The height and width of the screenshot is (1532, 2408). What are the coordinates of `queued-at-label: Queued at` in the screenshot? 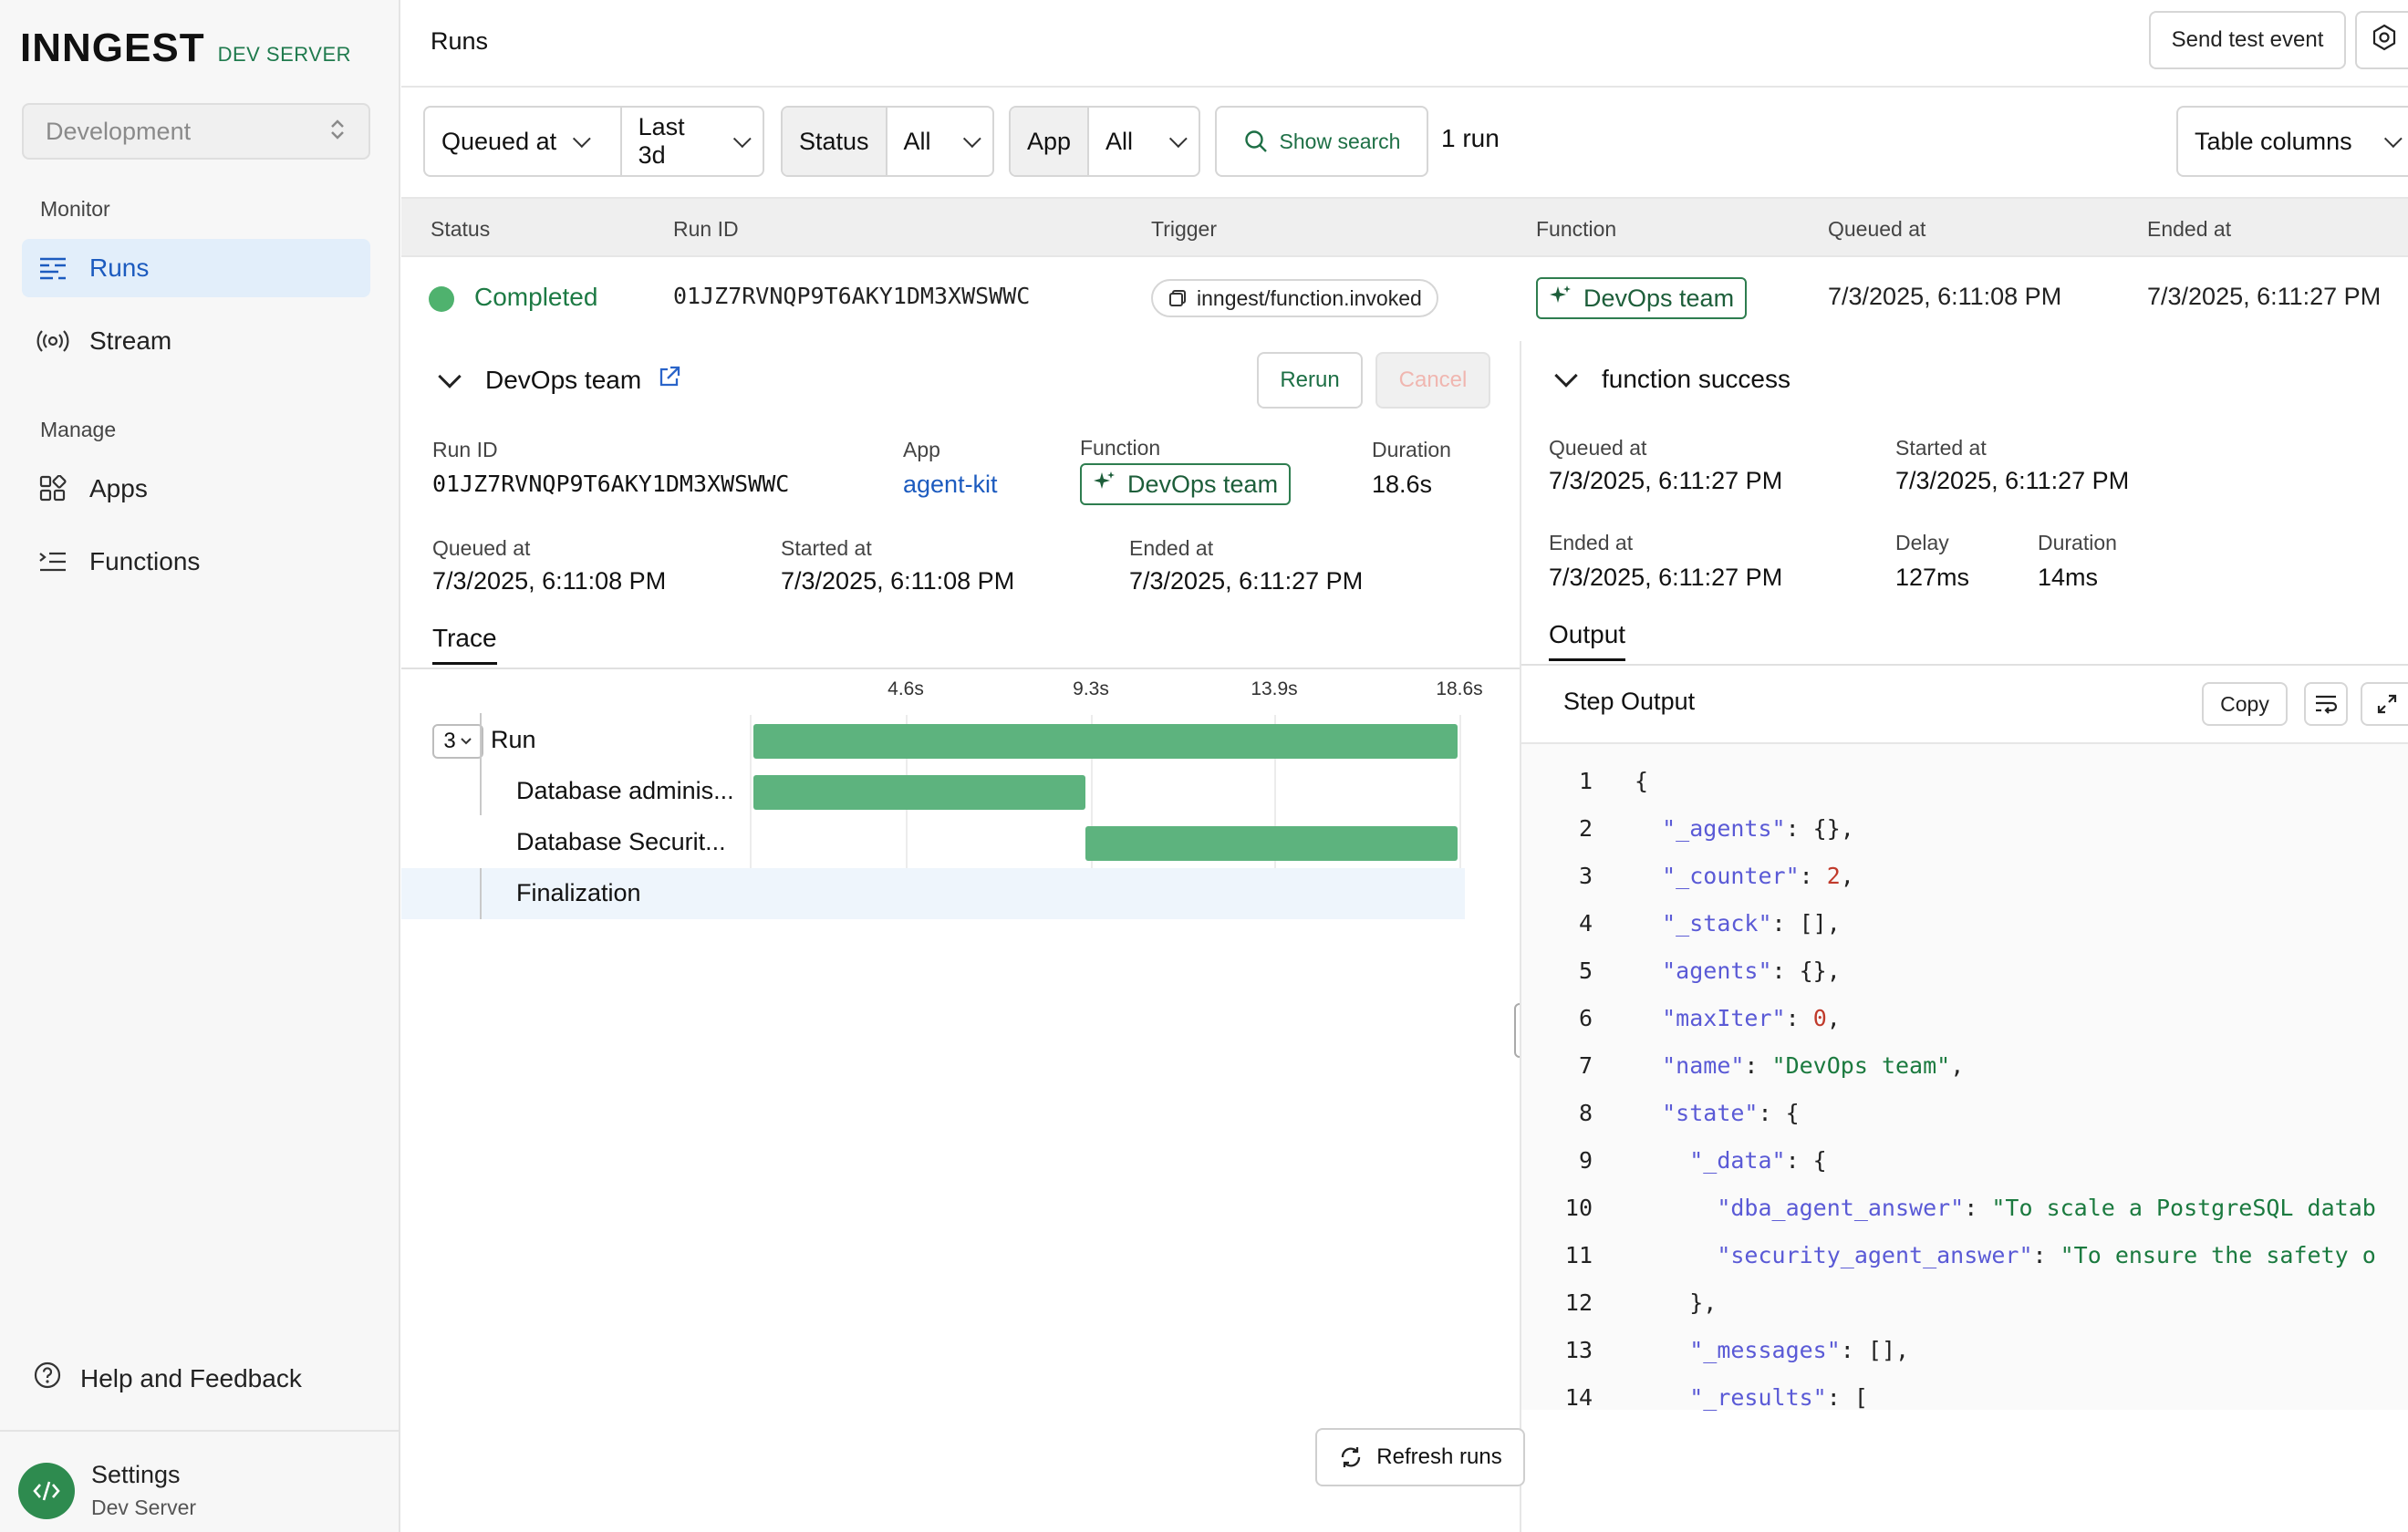 It's located at (499, 141).